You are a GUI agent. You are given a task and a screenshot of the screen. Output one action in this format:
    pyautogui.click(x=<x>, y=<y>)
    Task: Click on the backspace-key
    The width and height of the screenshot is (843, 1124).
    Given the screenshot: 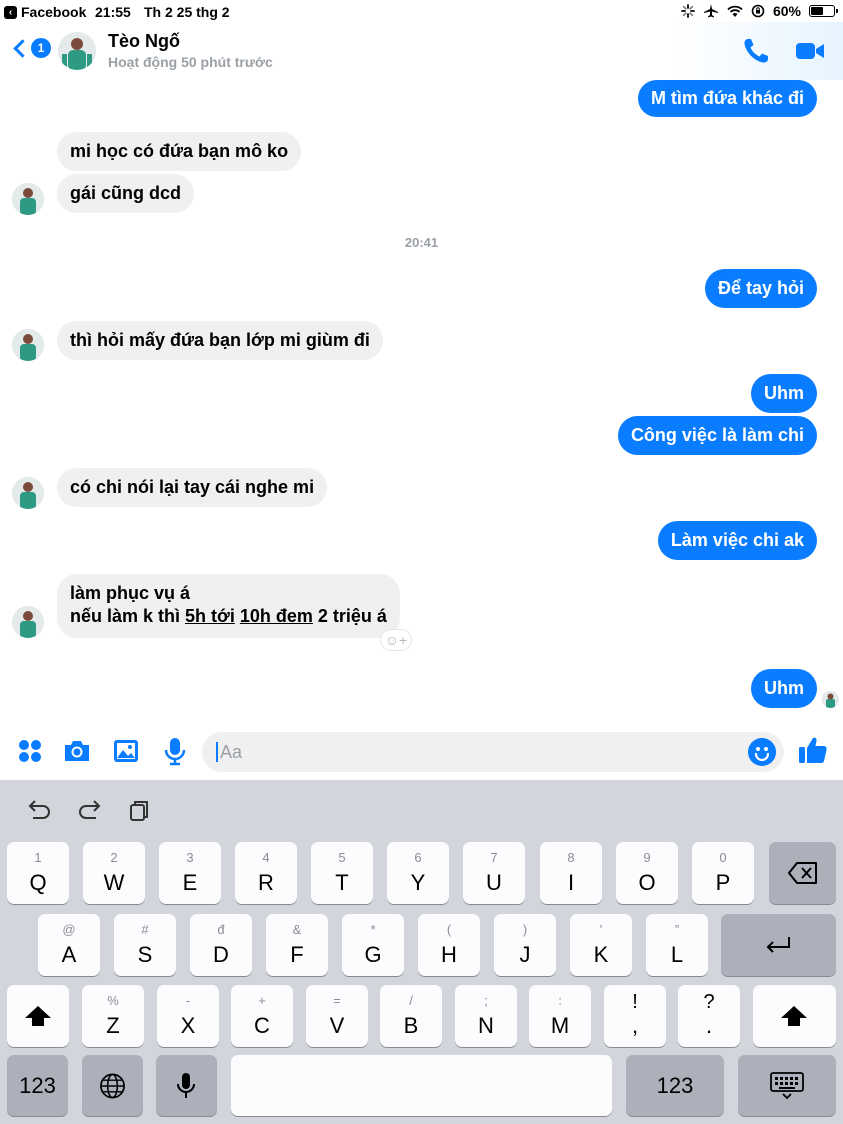 What is the action you would take?
    pyautogui.click(x=802, y=873)
    